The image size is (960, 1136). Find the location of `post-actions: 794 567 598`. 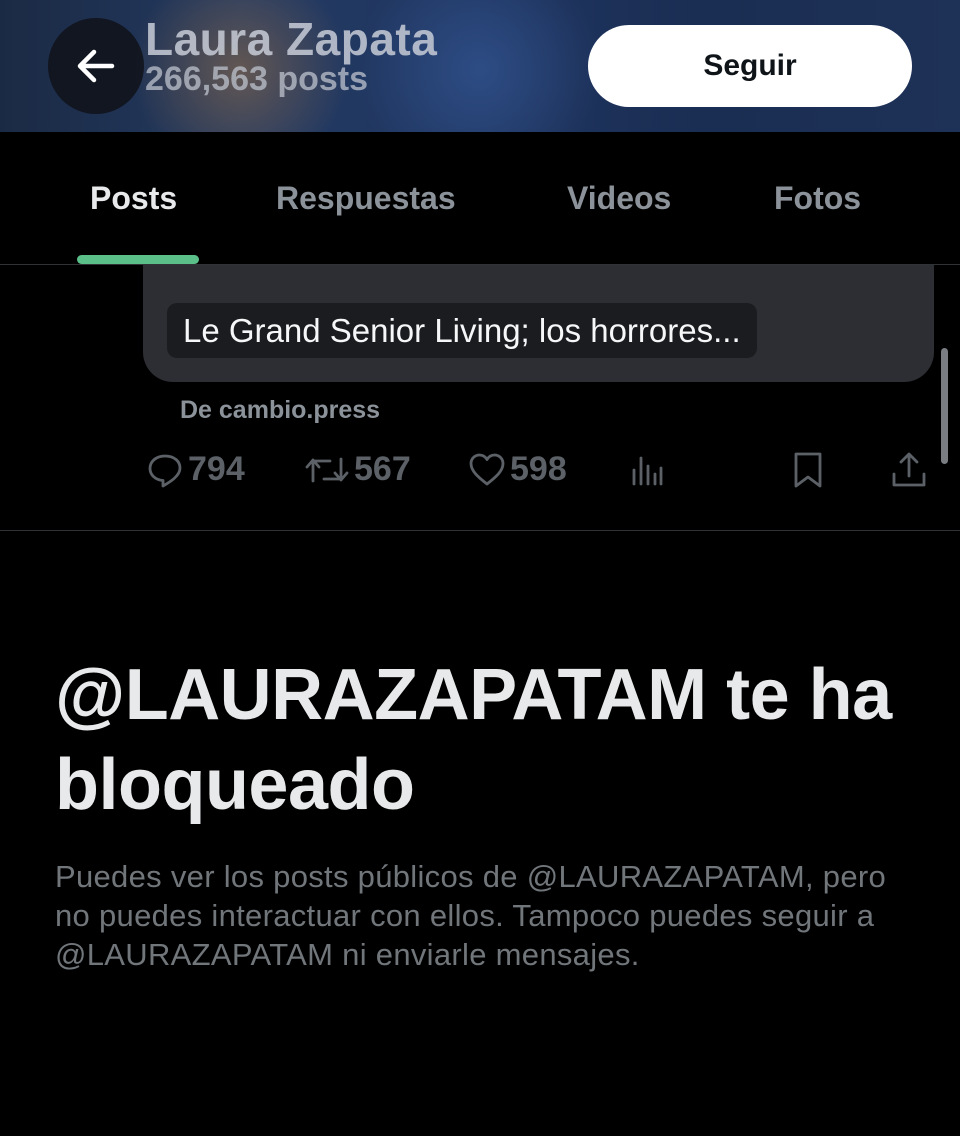

post-actions: 794 567 598 is located at coordinates (480, 472).